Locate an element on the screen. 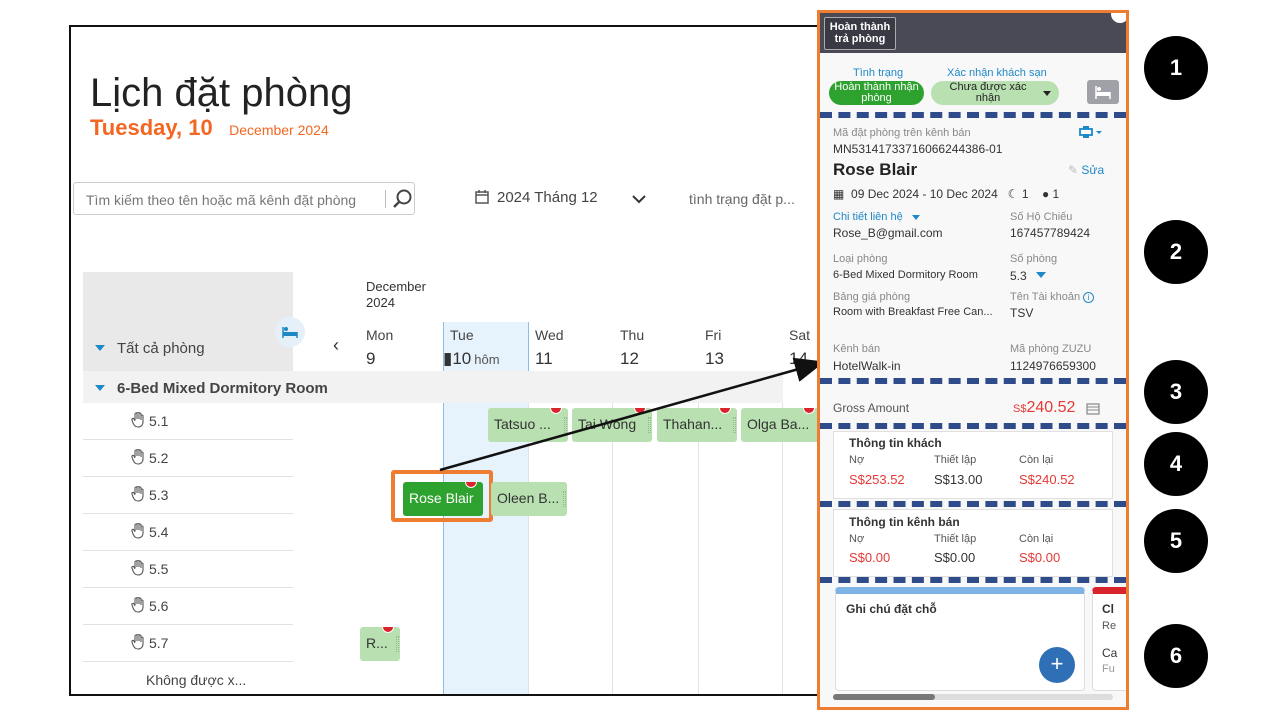 The height and width of the screenshot is (720, 1280). guest-setup-label: Thiết lập is located at coordinates (955, 460).